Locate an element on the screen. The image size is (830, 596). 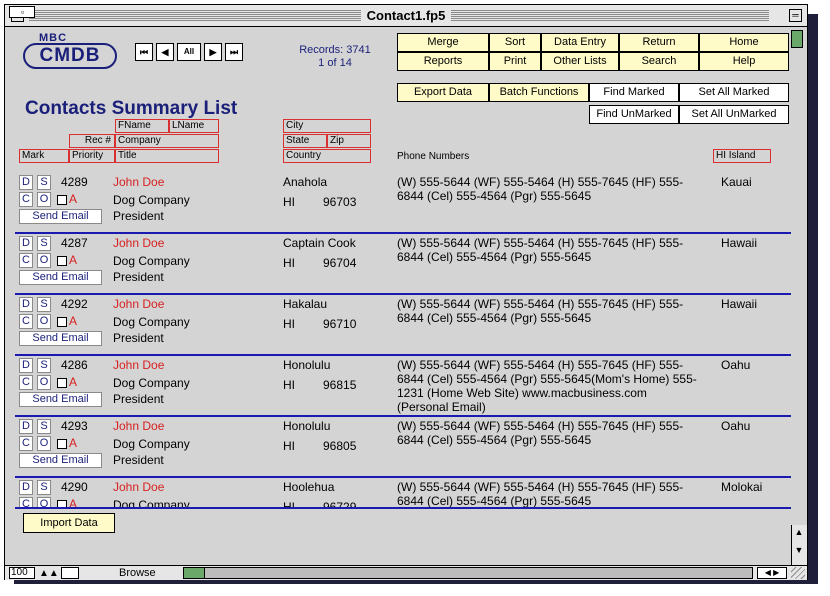
reports-button: Reports is located at coordinates (443, 61).